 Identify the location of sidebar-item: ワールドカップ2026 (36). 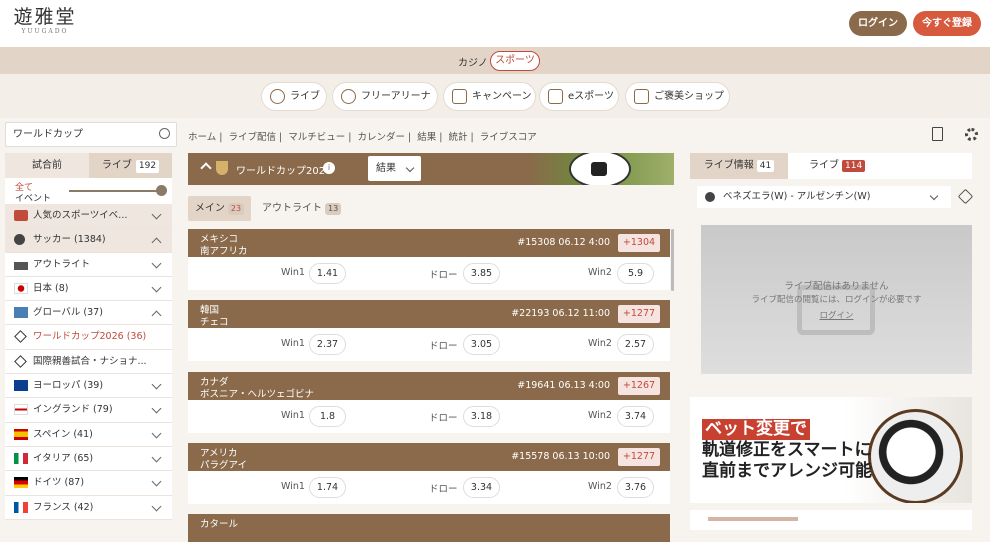
(88, 337).